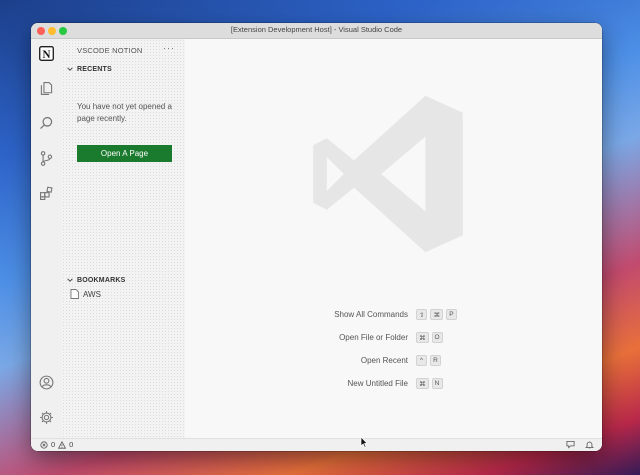  I want to click on source-control-icon, so click(46, 158).